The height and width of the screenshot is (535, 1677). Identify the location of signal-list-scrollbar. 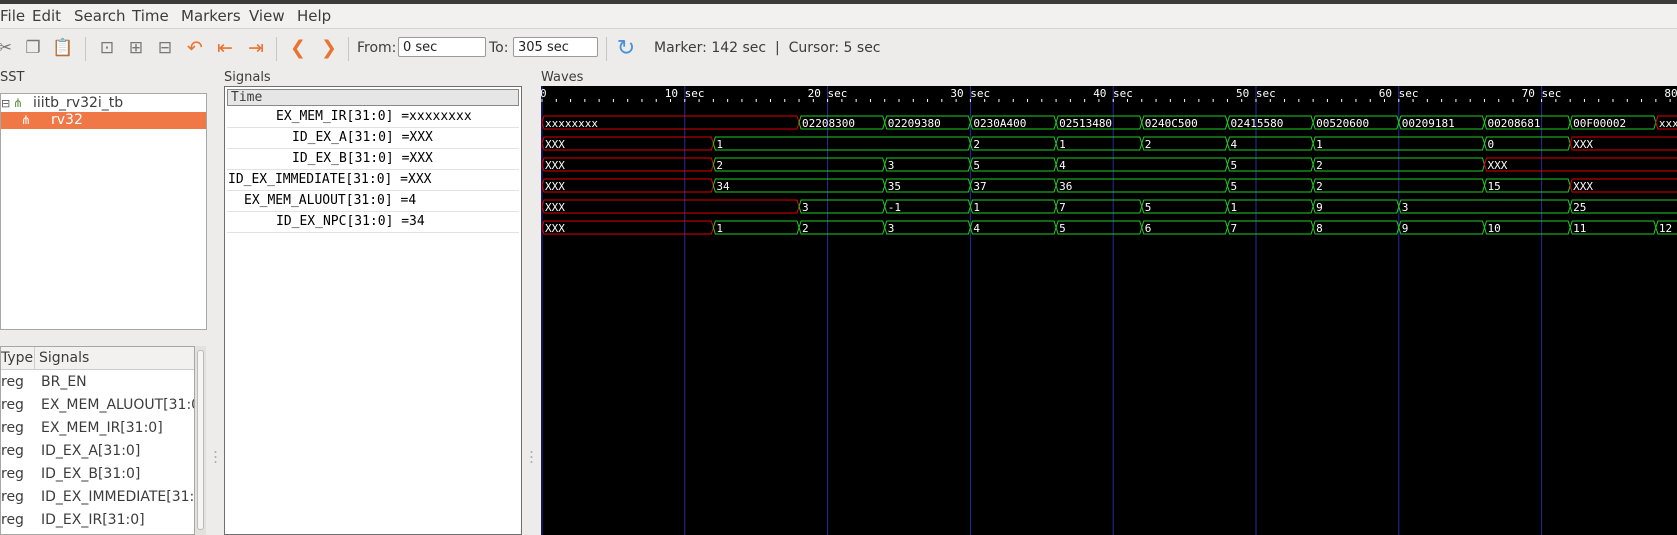
(200, 440).